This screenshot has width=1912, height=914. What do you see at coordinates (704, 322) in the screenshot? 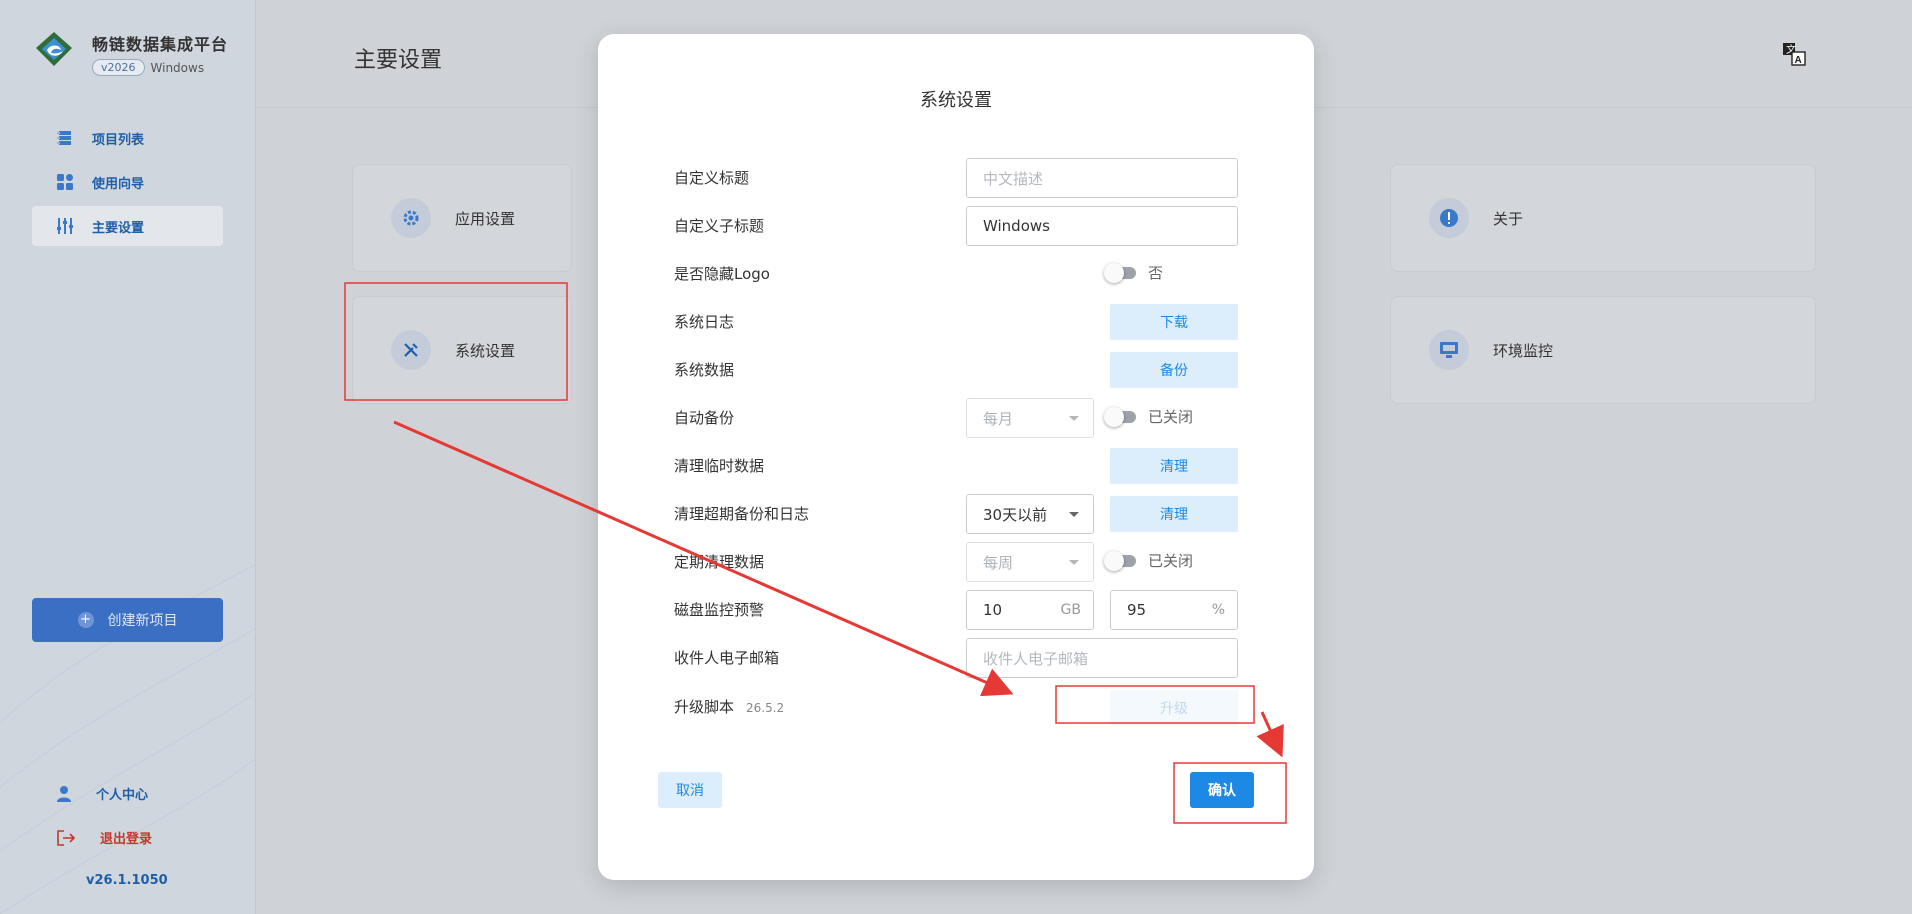
I see `system-log-label: 系统日志` at bounding box center [704, 322].